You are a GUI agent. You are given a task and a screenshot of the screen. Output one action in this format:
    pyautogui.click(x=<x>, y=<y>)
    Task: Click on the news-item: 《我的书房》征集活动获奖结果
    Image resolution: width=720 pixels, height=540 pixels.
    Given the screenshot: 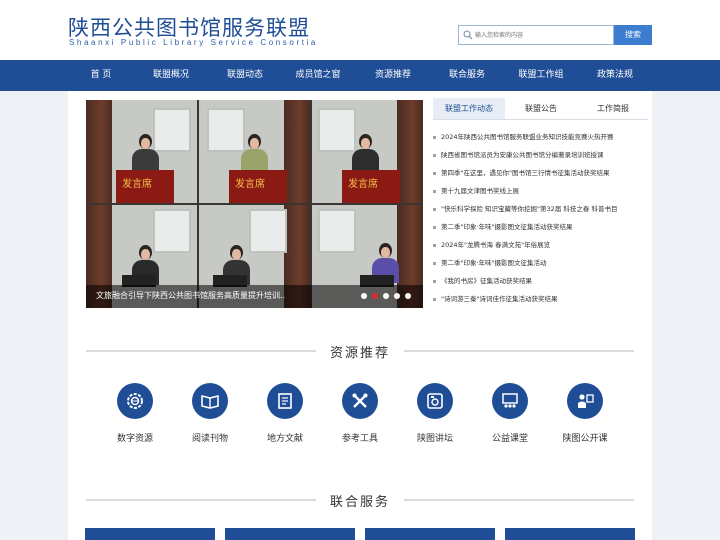 What is the action you would take?
    pyautogui.click(x=540, y=280)
    